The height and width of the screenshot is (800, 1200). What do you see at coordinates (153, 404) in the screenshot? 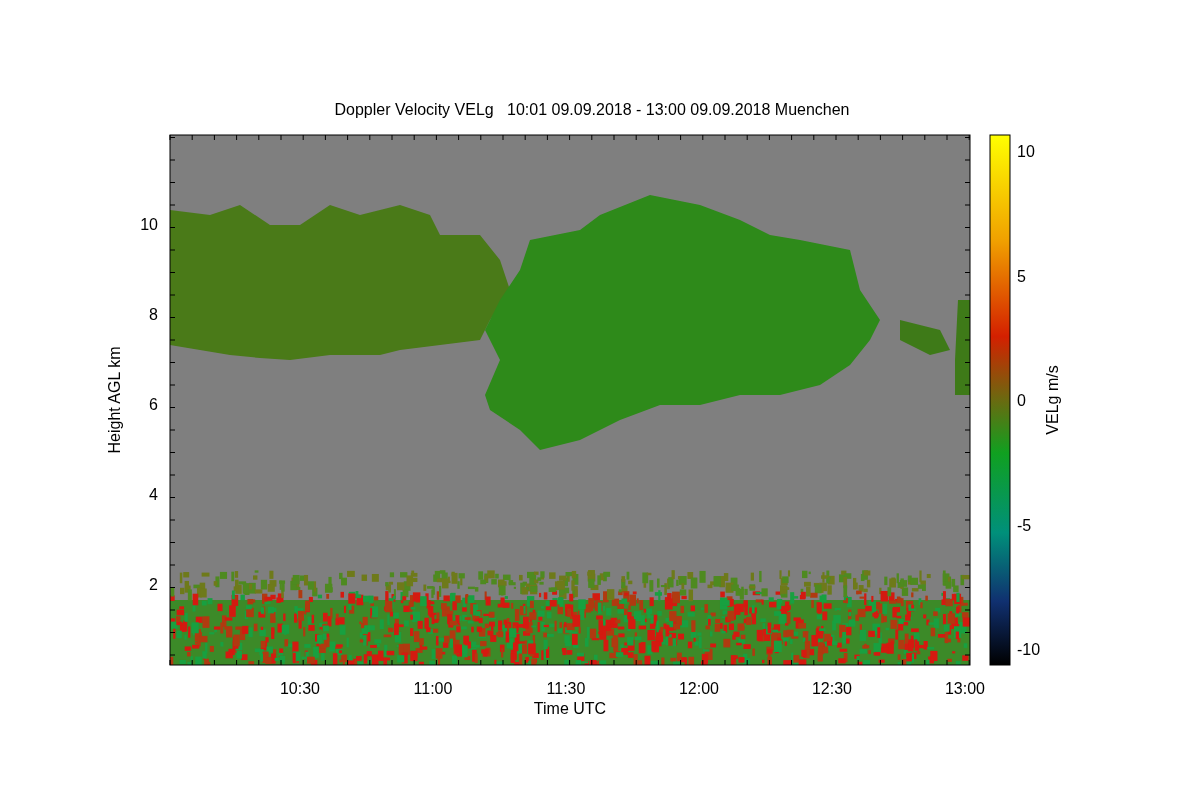
I see `y-tick-label: 6` at bounding box center [153, 404].